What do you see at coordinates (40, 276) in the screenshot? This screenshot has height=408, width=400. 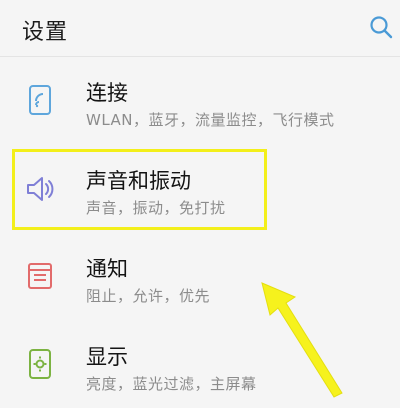 I see `notification-list-icon` at bounding box center [40, 276].